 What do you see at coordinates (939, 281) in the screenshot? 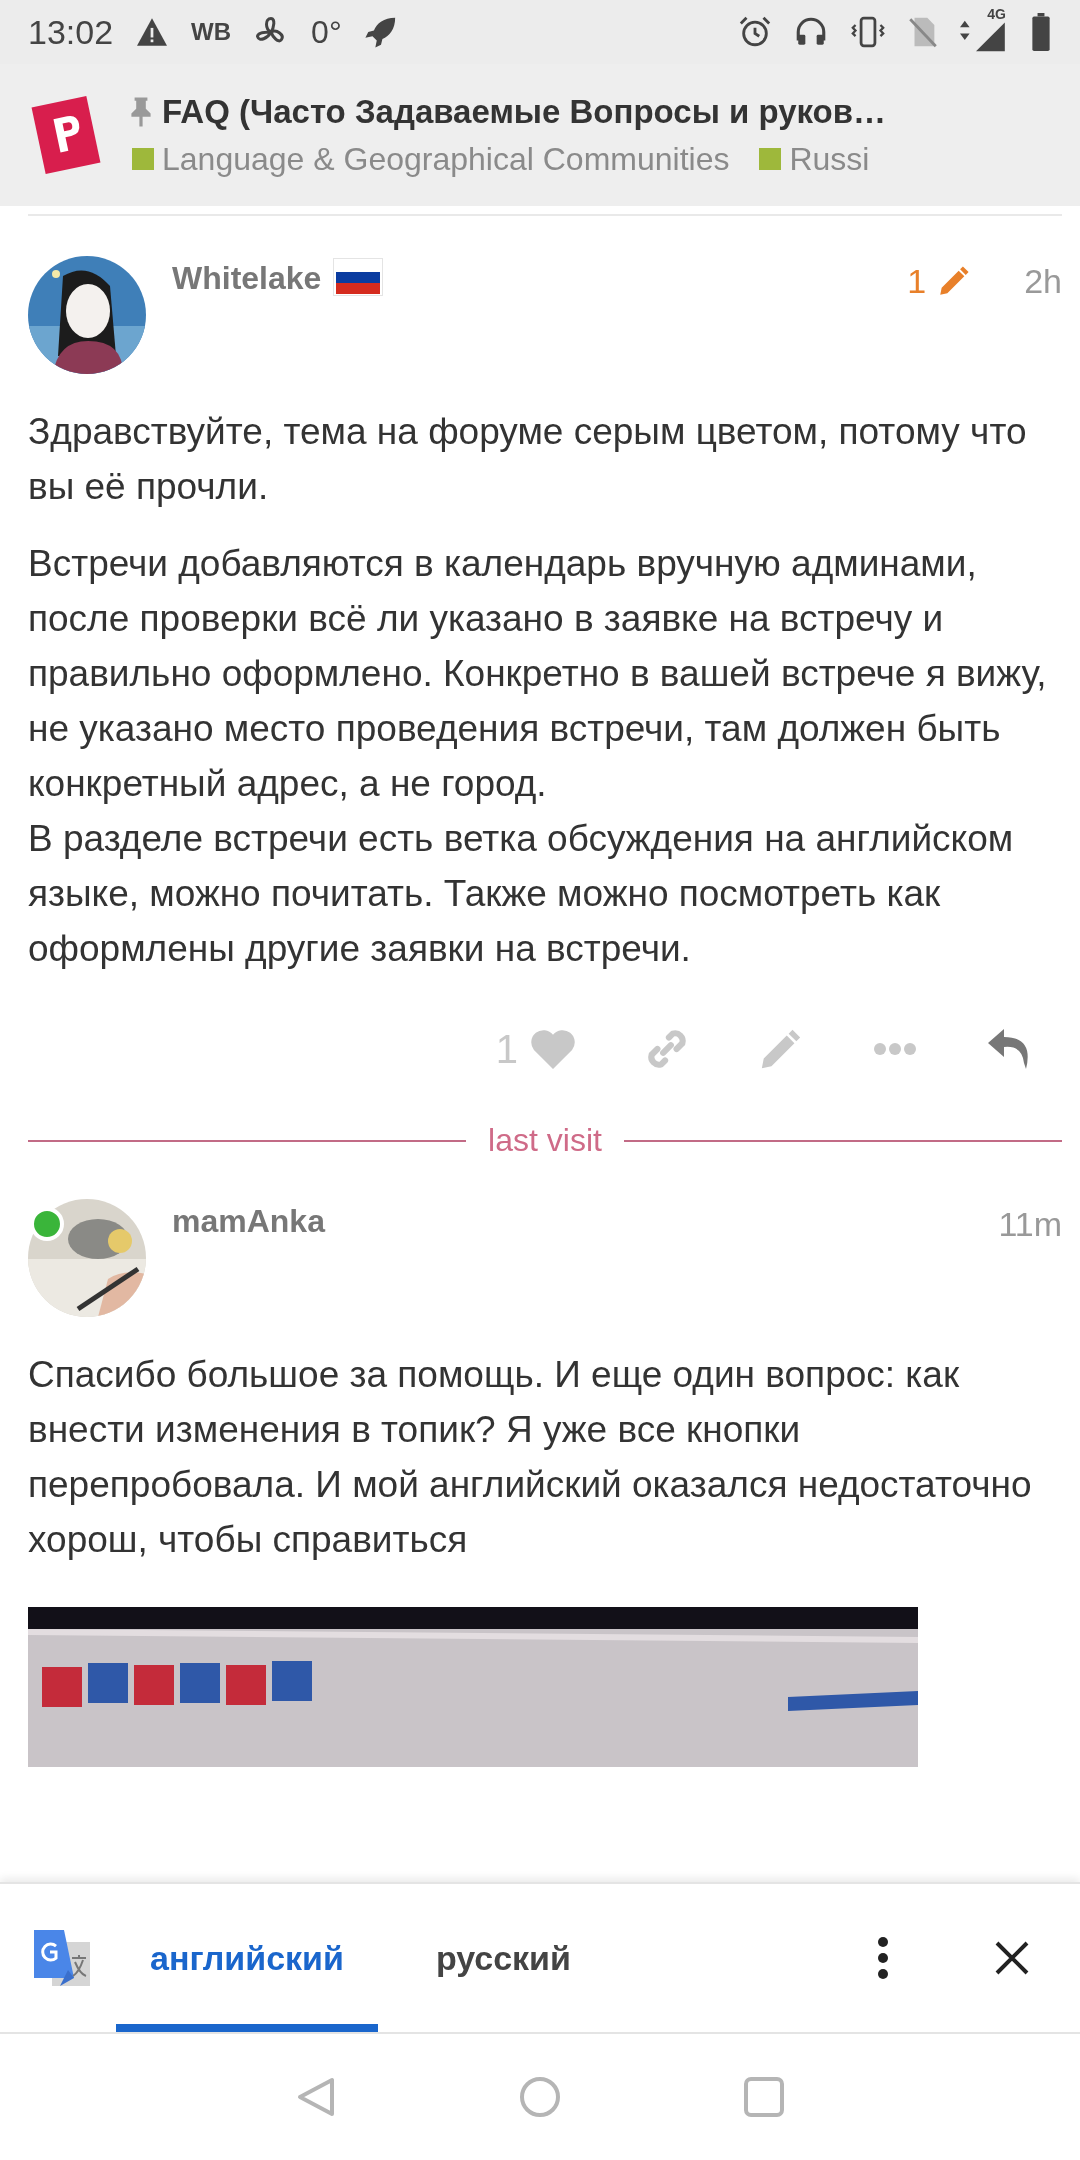
I see `edit-history-button: 1` at bounding box center [939, 281].